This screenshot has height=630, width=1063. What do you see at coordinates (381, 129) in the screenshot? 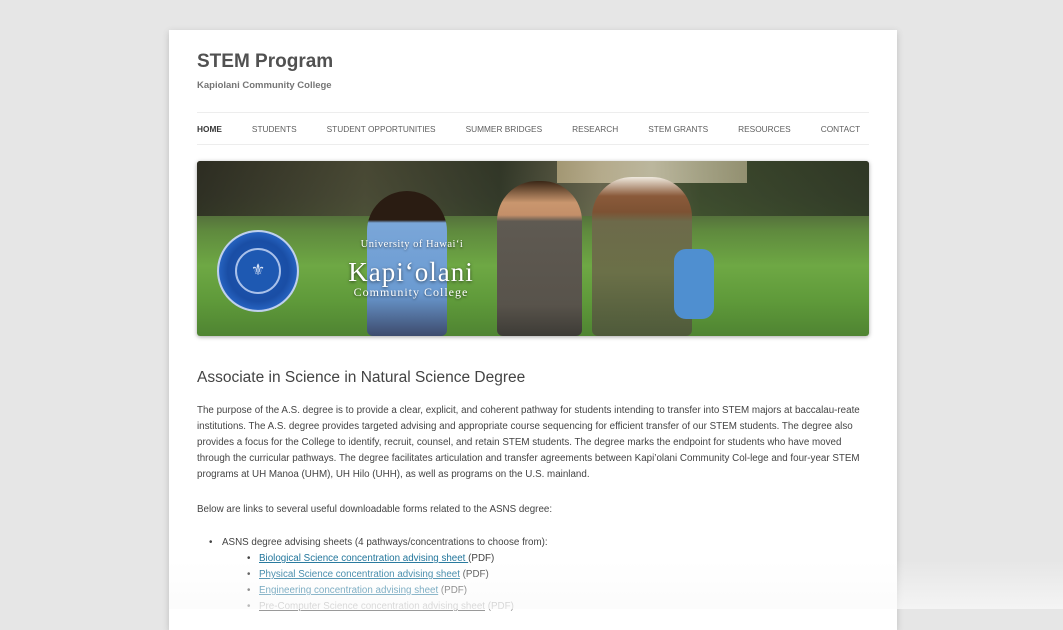
I see `nav-item-student-opportunities: STUDENT OPPORTUNITIES` at bounding box center [381, 129].